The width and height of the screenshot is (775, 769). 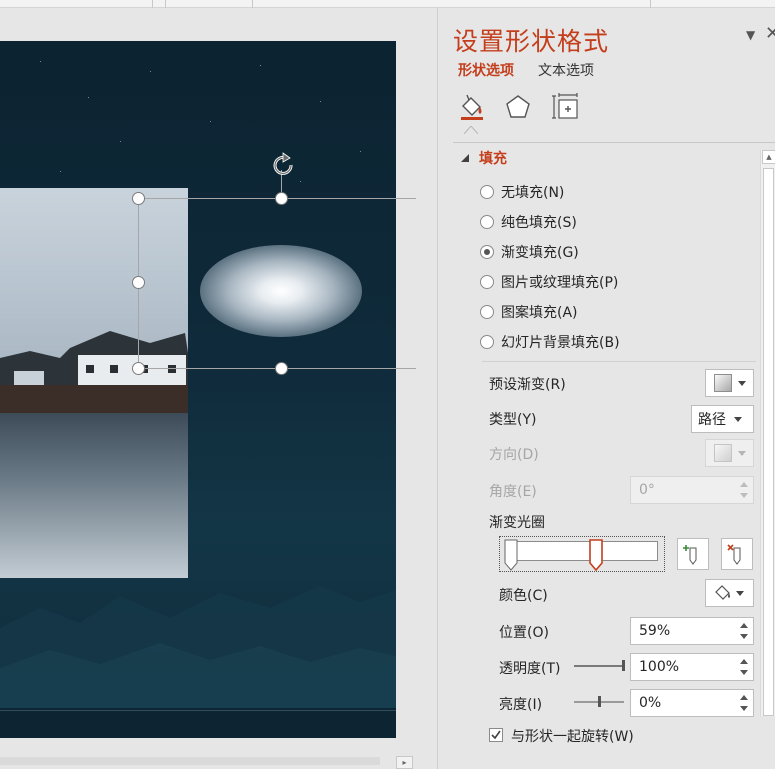 What do you see at coordinates (404, 762) in the screenshot?
I see `scroll-right-icon: ▸` at bounding box center [404, 762].